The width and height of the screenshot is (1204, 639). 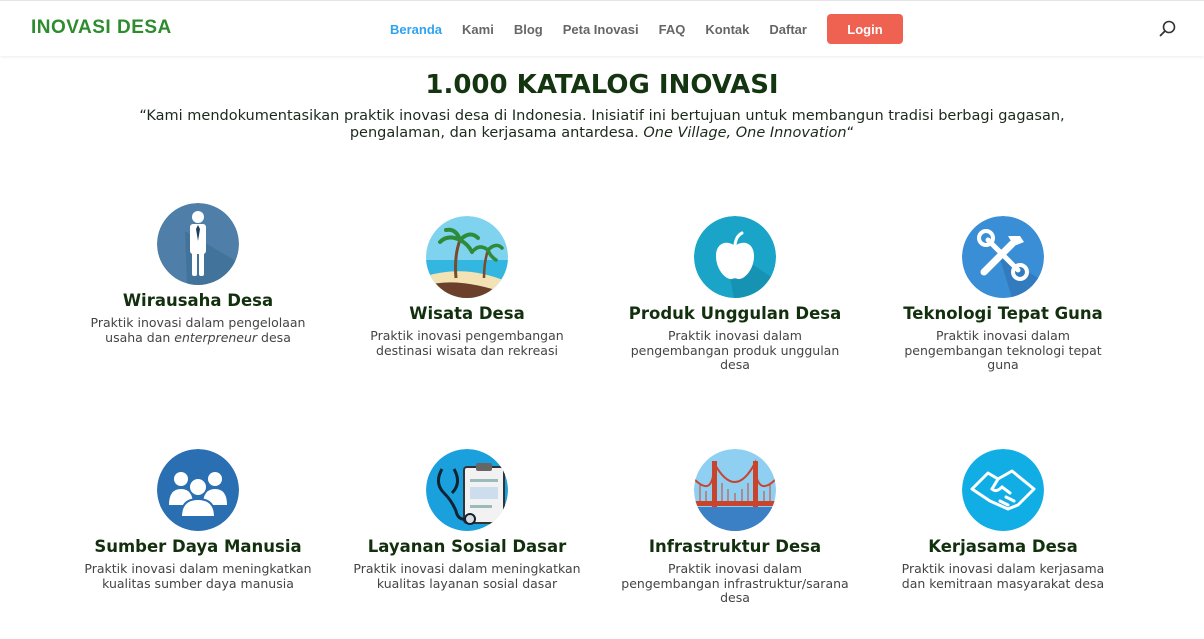 What do you see at coordinates (467, 546) in the screenshot?
I see `category-title: Layanan Sosial Dasar` at bounding box center [467, 546].